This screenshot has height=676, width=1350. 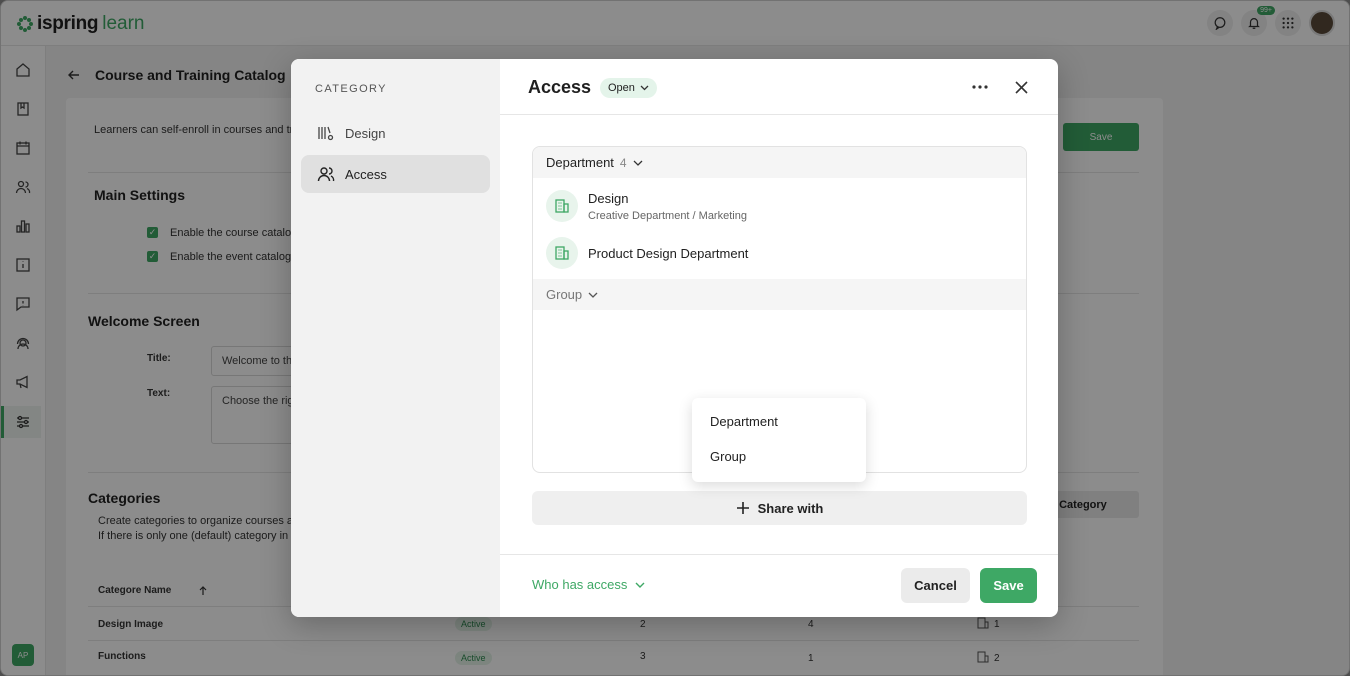 I want to click on cancel-button: Cancel, so click(x=935, y=585).